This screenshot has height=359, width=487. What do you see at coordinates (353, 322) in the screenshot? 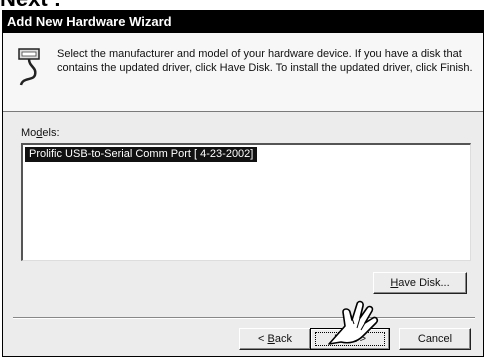
I see `hand-pointer-icon` at bounding box center [353, 322].